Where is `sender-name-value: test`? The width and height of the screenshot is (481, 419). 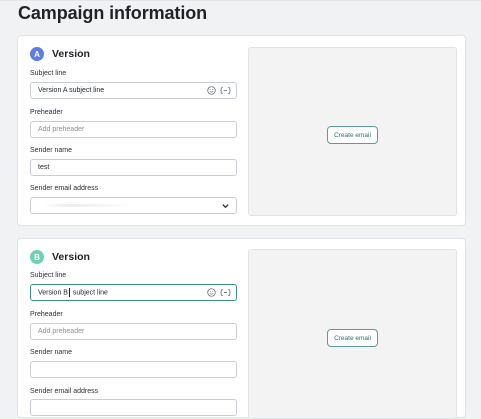 sender-name-value: test is located at coordinates (44, 167).